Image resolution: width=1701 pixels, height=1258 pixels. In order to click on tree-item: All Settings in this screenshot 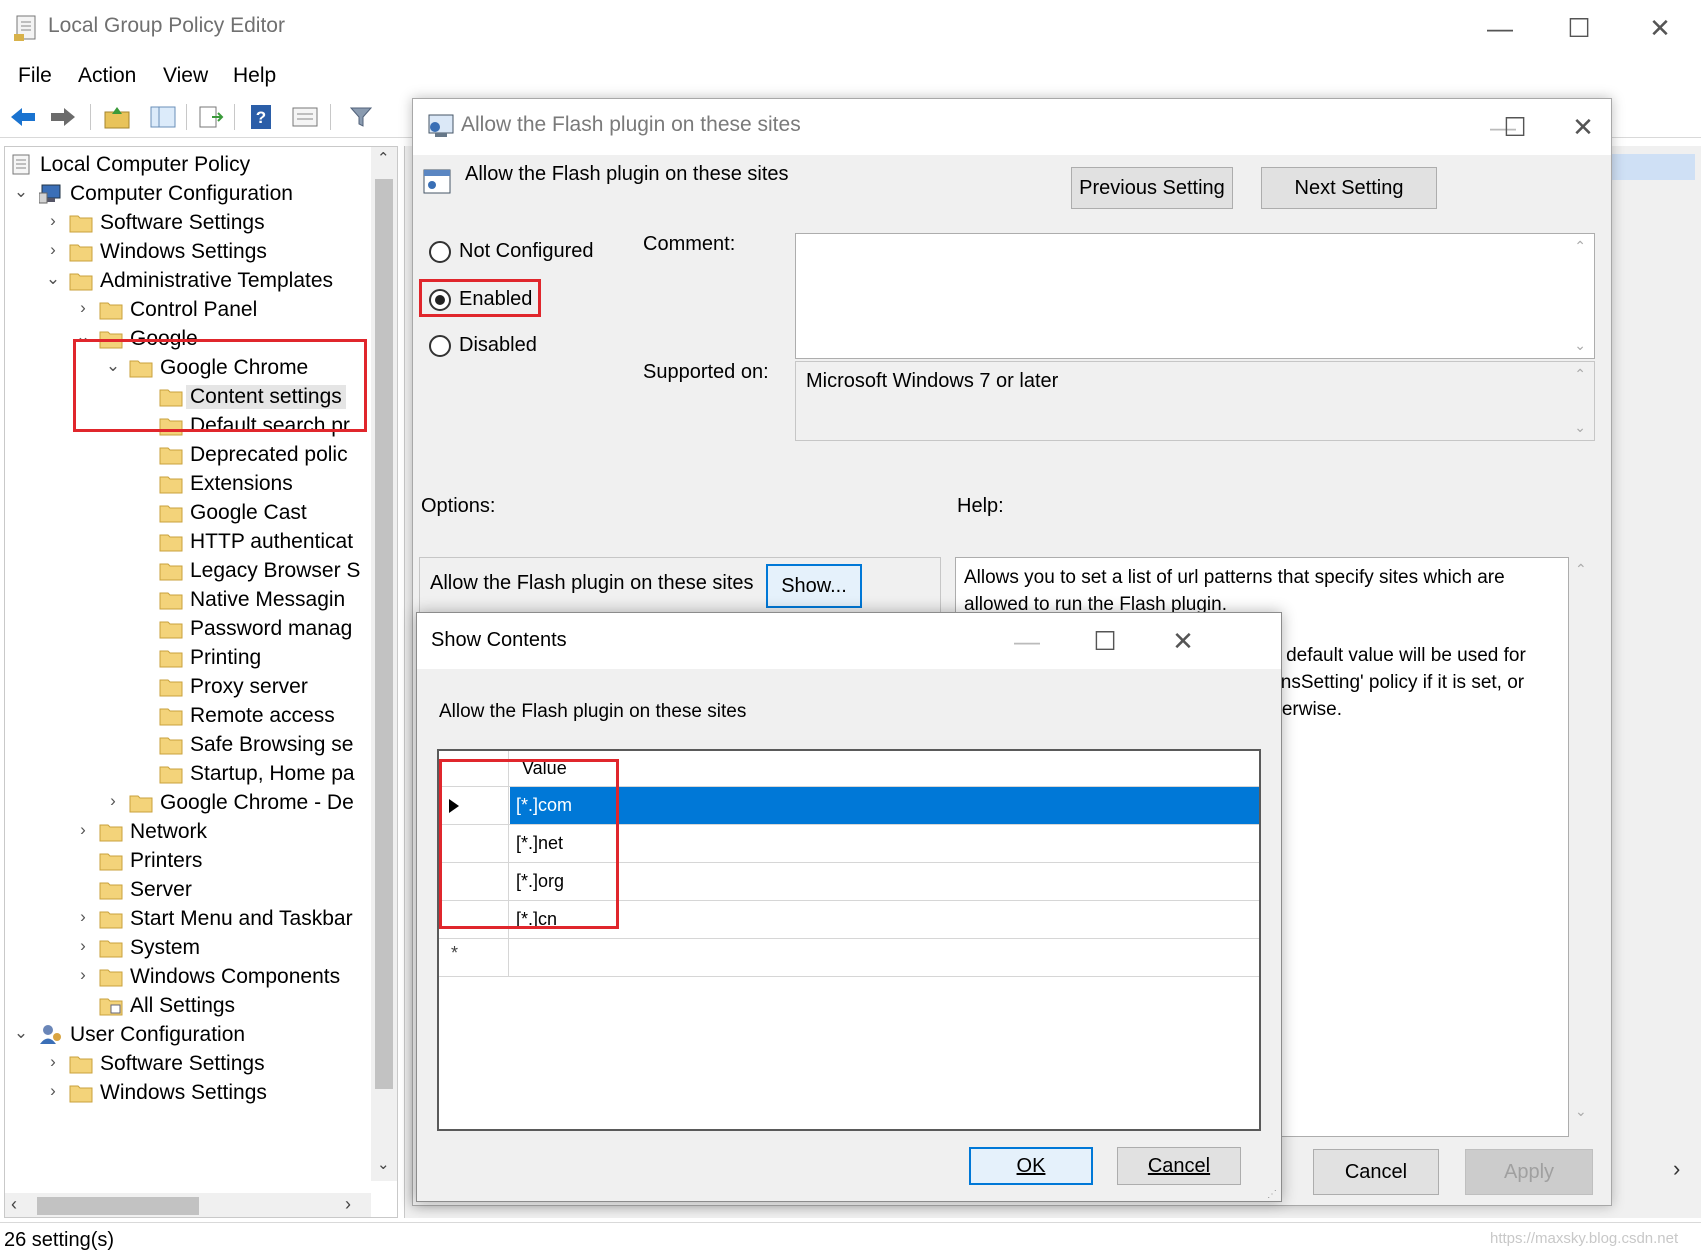, I will do `click(189, 1007)`.